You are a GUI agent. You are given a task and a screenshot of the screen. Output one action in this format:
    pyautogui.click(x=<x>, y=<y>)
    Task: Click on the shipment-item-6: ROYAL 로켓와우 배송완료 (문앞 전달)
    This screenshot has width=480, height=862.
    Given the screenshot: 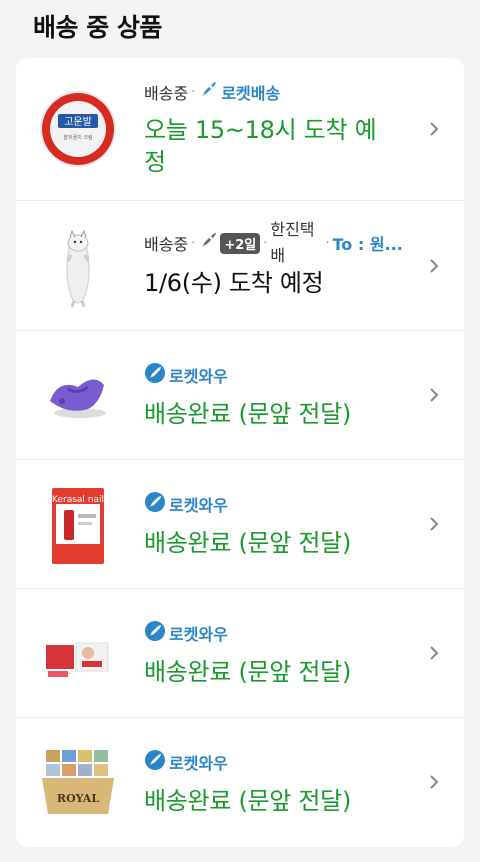 What is the action you would take?
    pyautogui.click(x=240, y=782)
    